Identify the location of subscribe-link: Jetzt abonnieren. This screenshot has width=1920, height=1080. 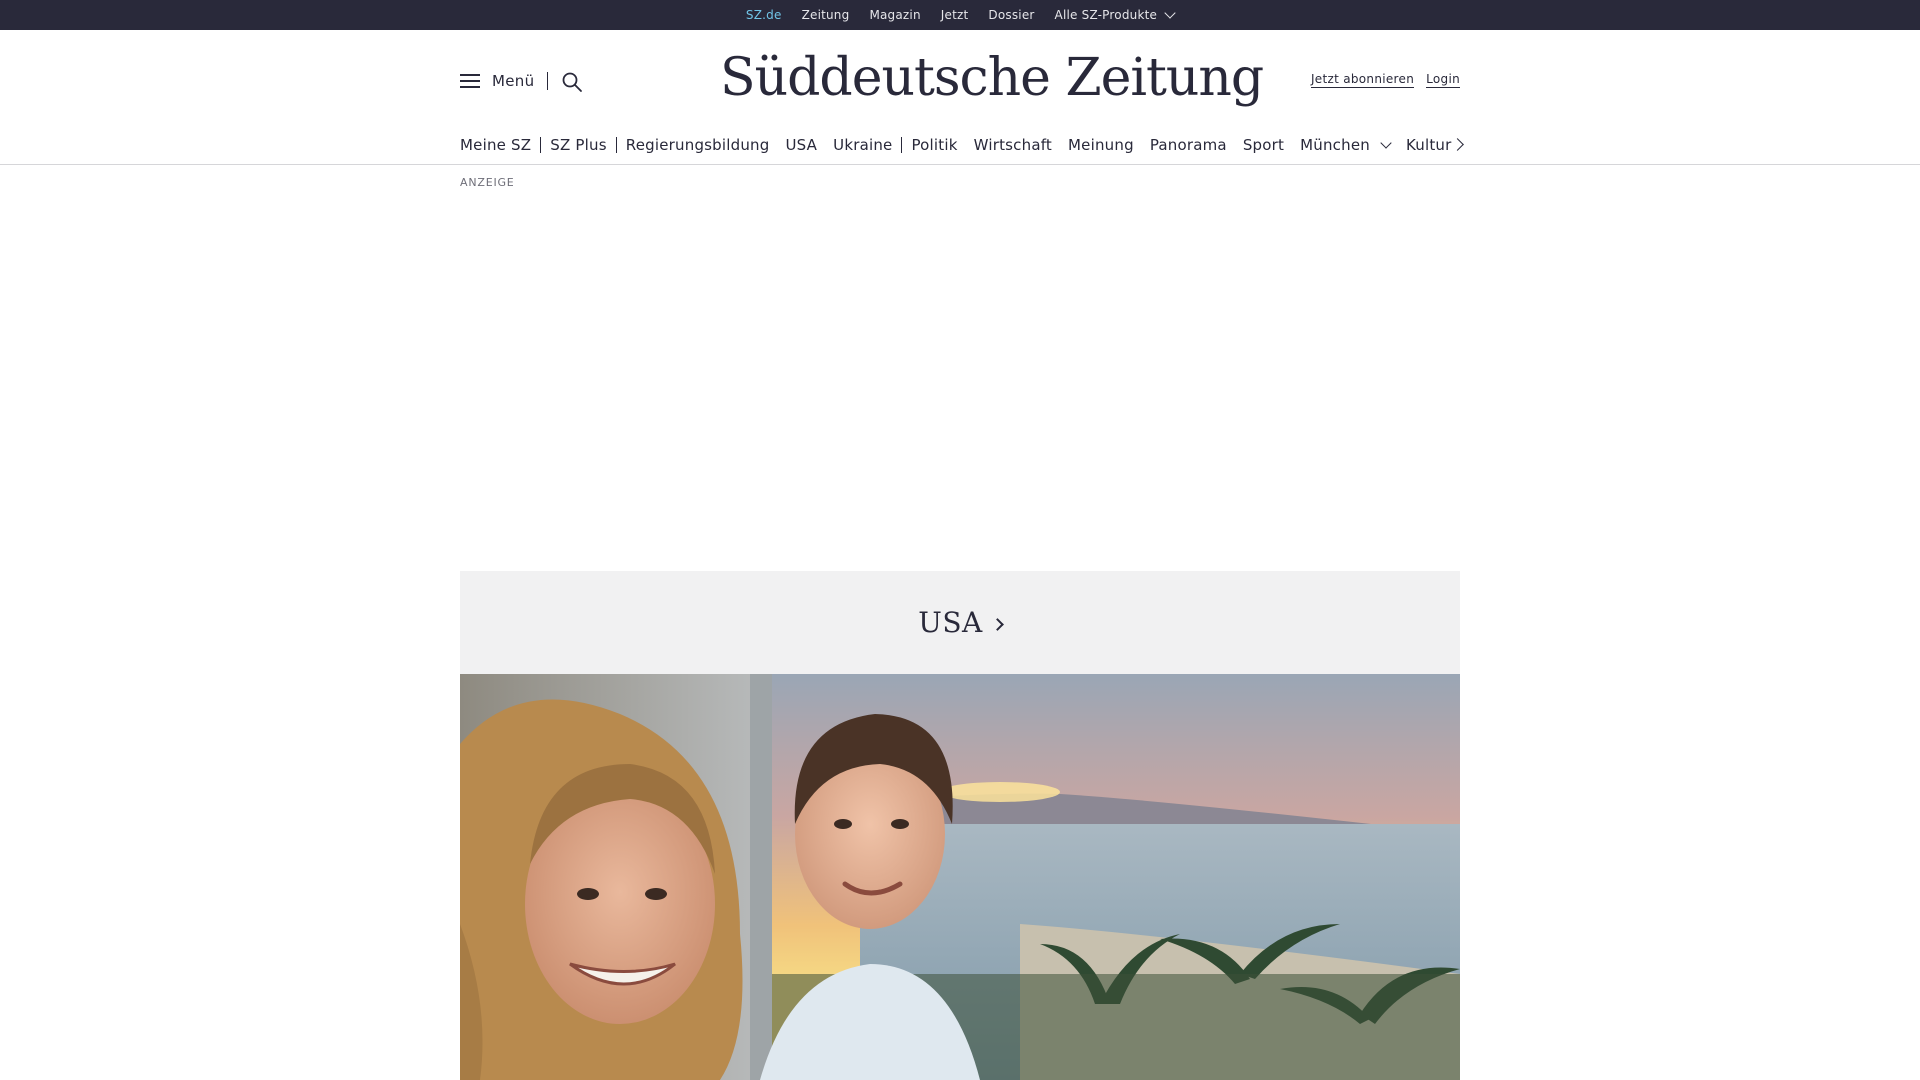
(1362, 80).